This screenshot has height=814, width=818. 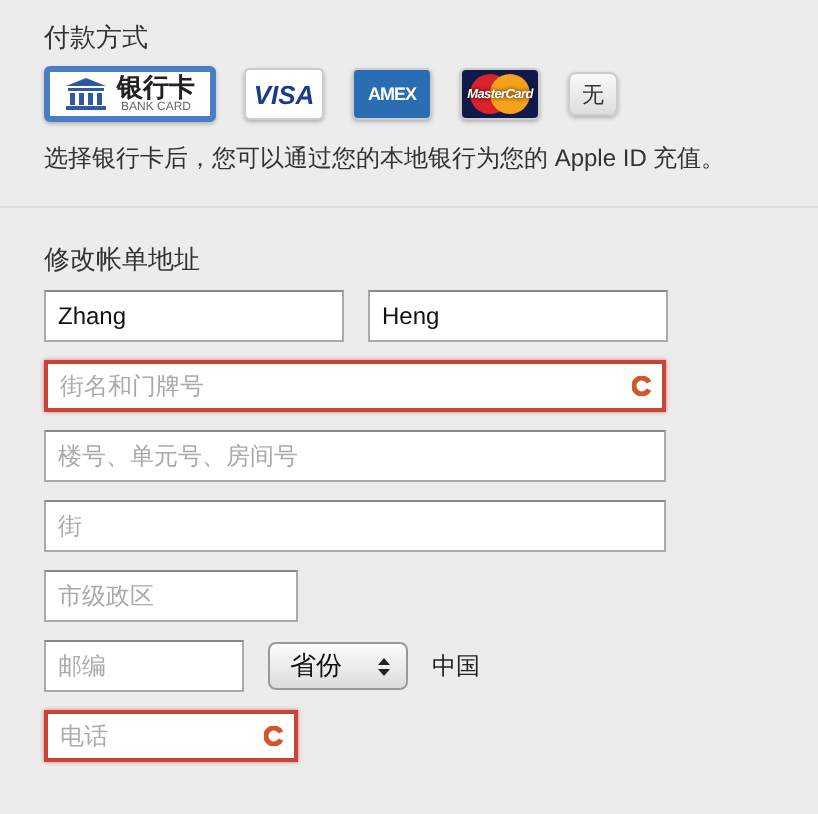 I want to click on input-field: 邮编, so click(x=144, y=666).